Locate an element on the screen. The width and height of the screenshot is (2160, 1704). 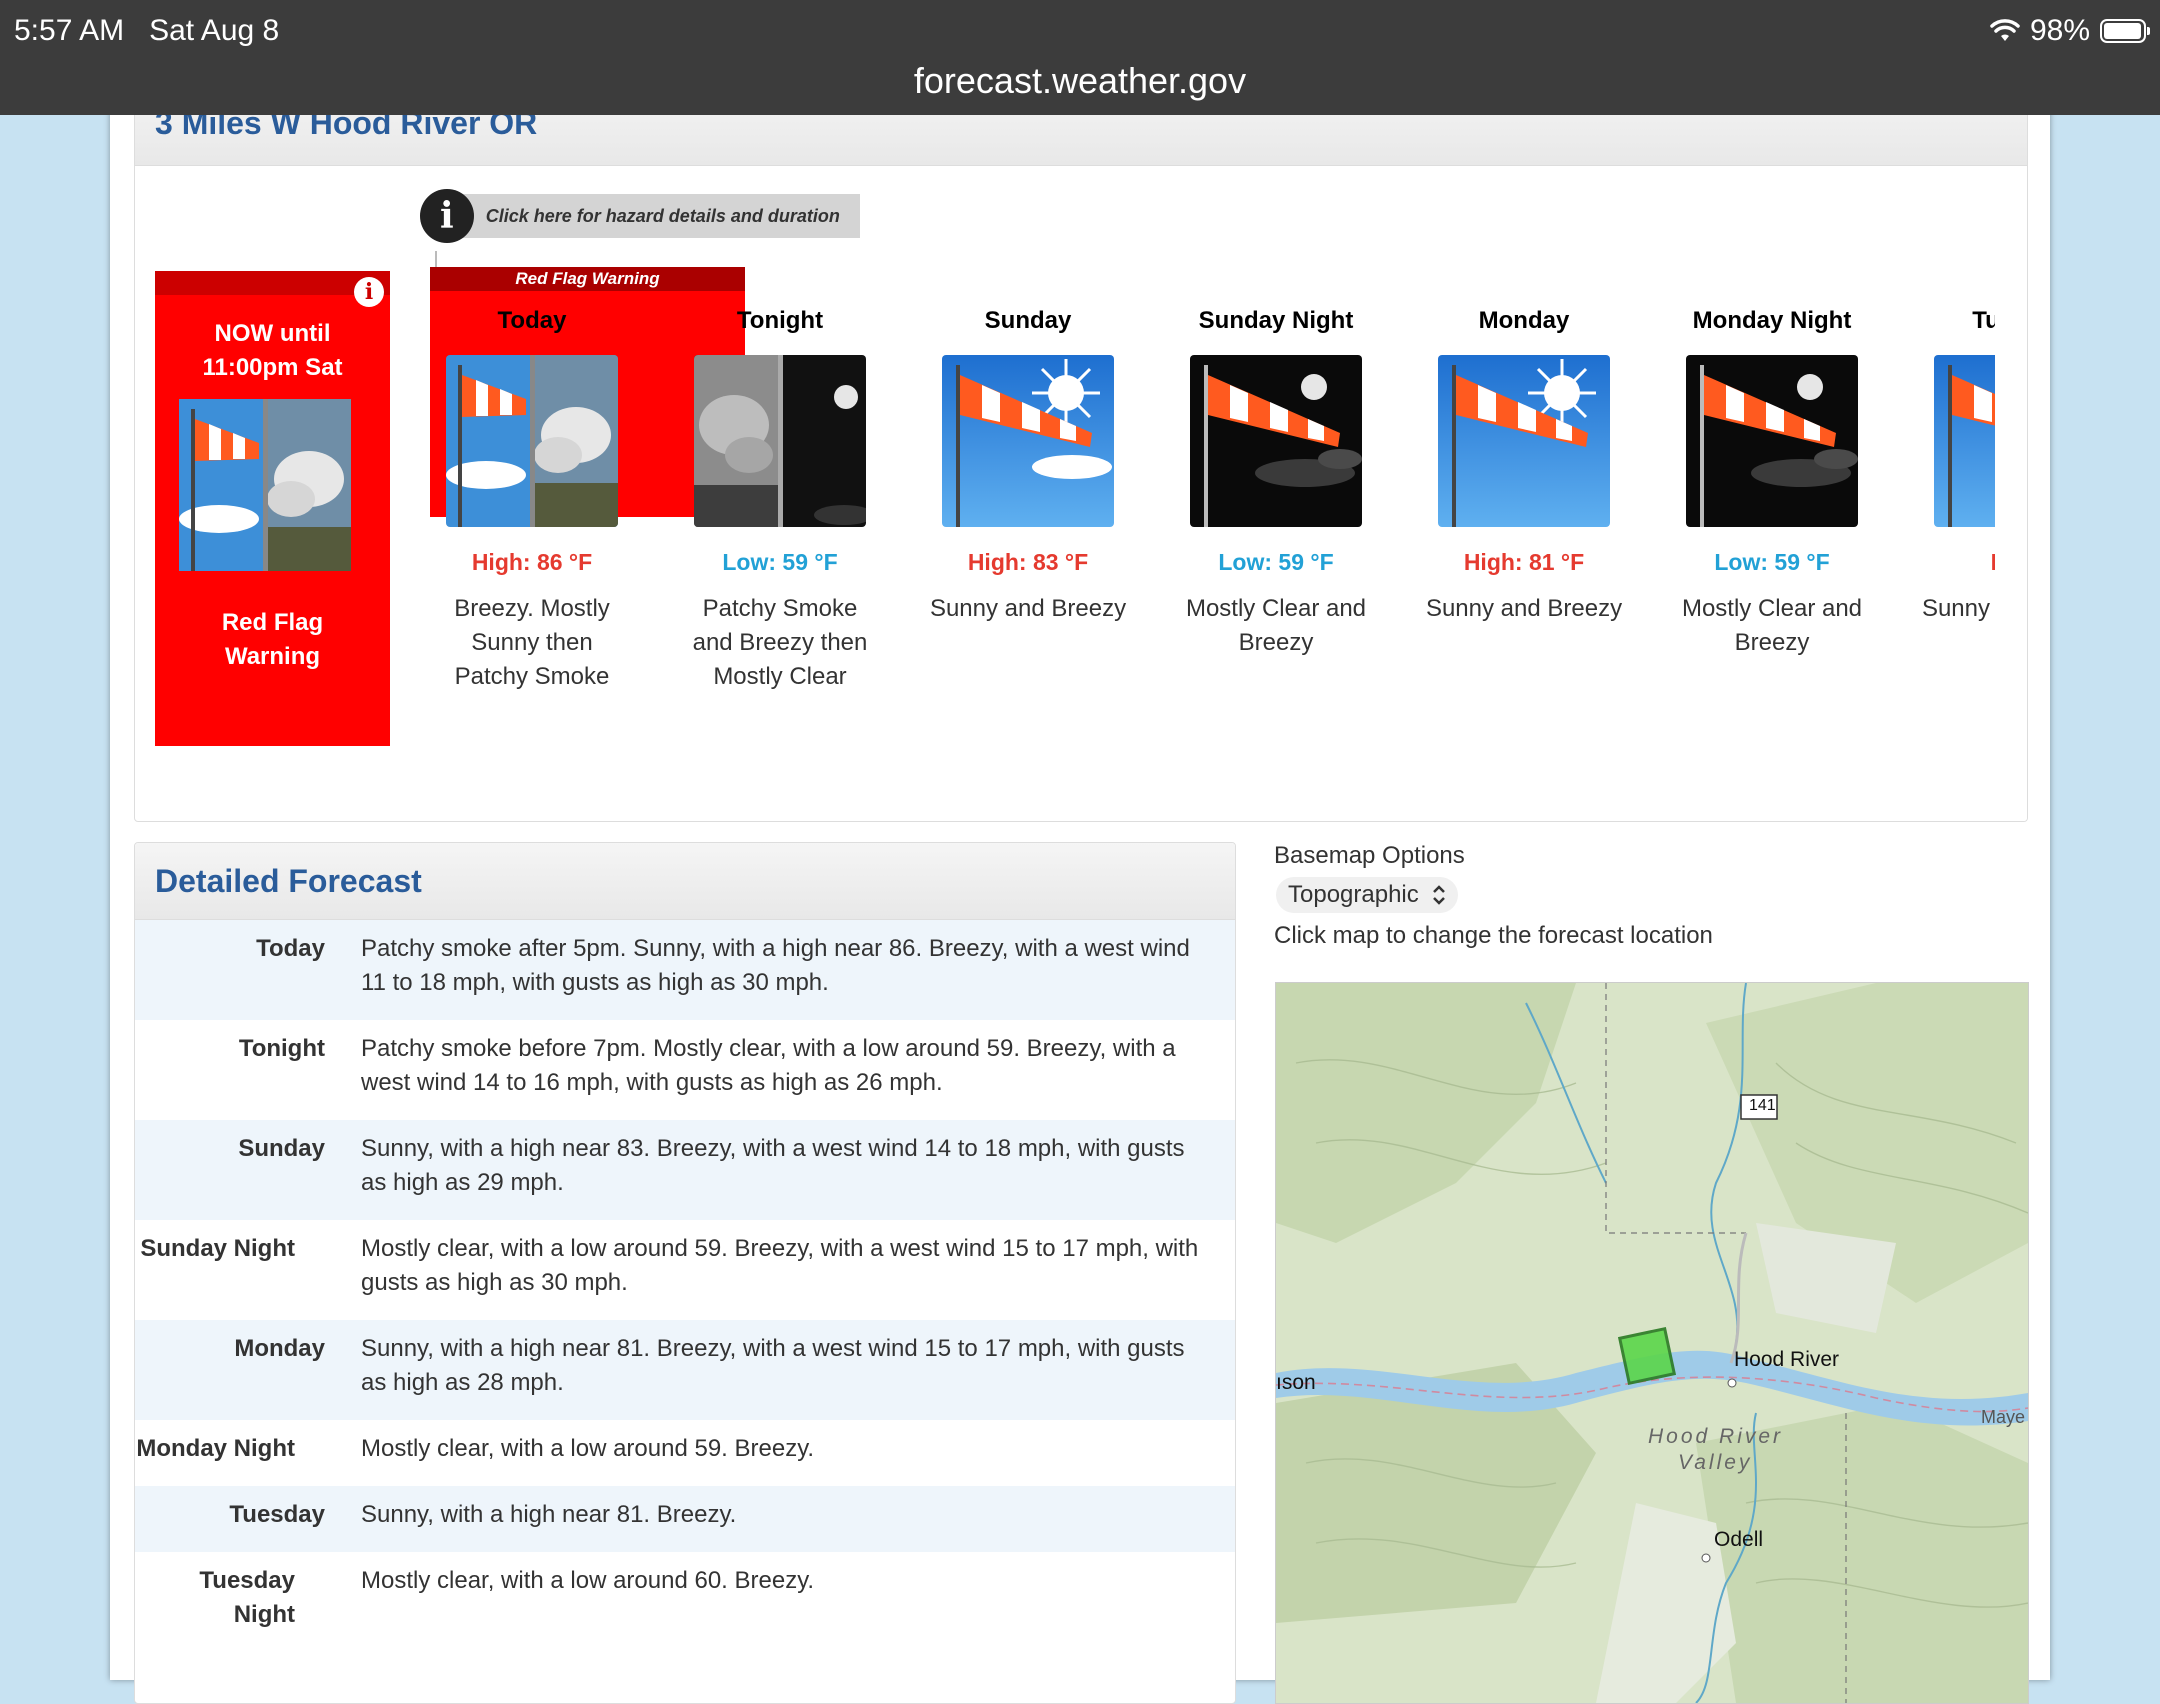
detailed-forecast-title: Detailed Forecast is located at coordinates (685, 881).